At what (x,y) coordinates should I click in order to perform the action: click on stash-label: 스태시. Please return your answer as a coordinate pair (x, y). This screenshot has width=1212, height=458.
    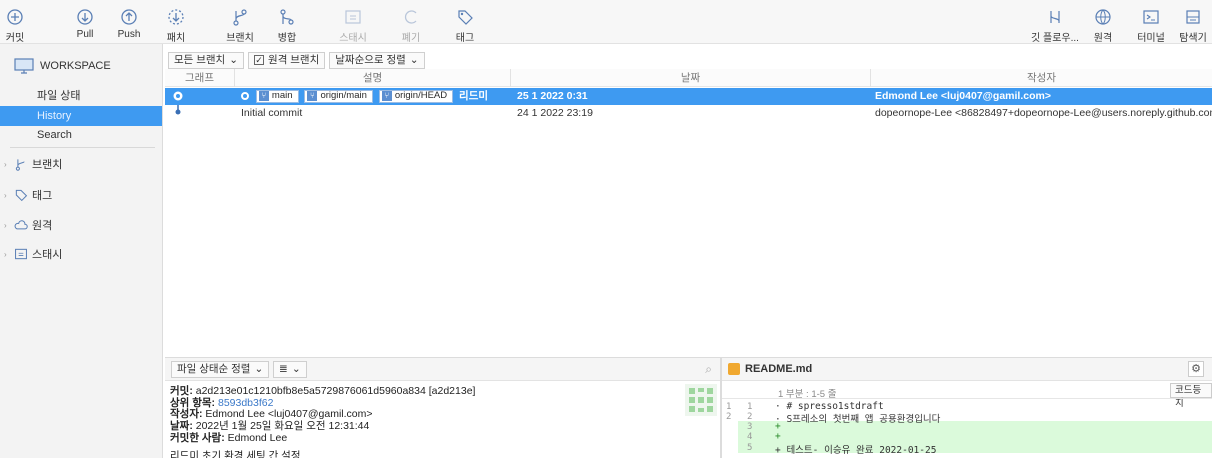
    Looking at the image, I should click on (353, 38).